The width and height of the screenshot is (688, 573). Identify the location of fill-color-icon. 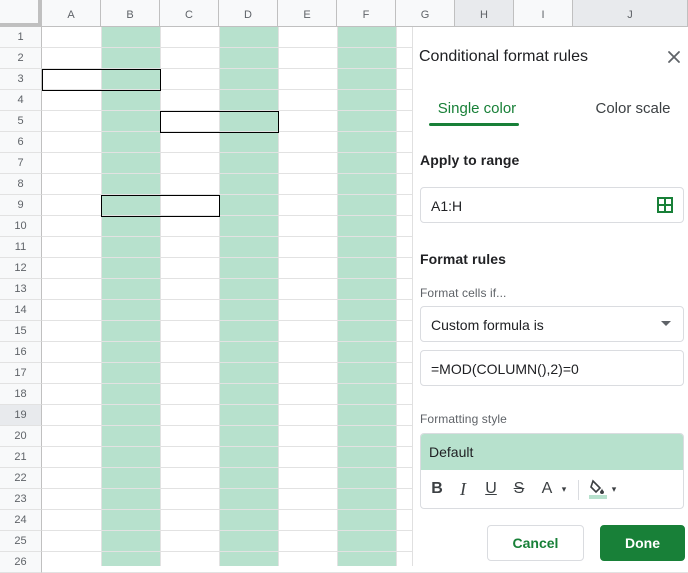
(598, 489).